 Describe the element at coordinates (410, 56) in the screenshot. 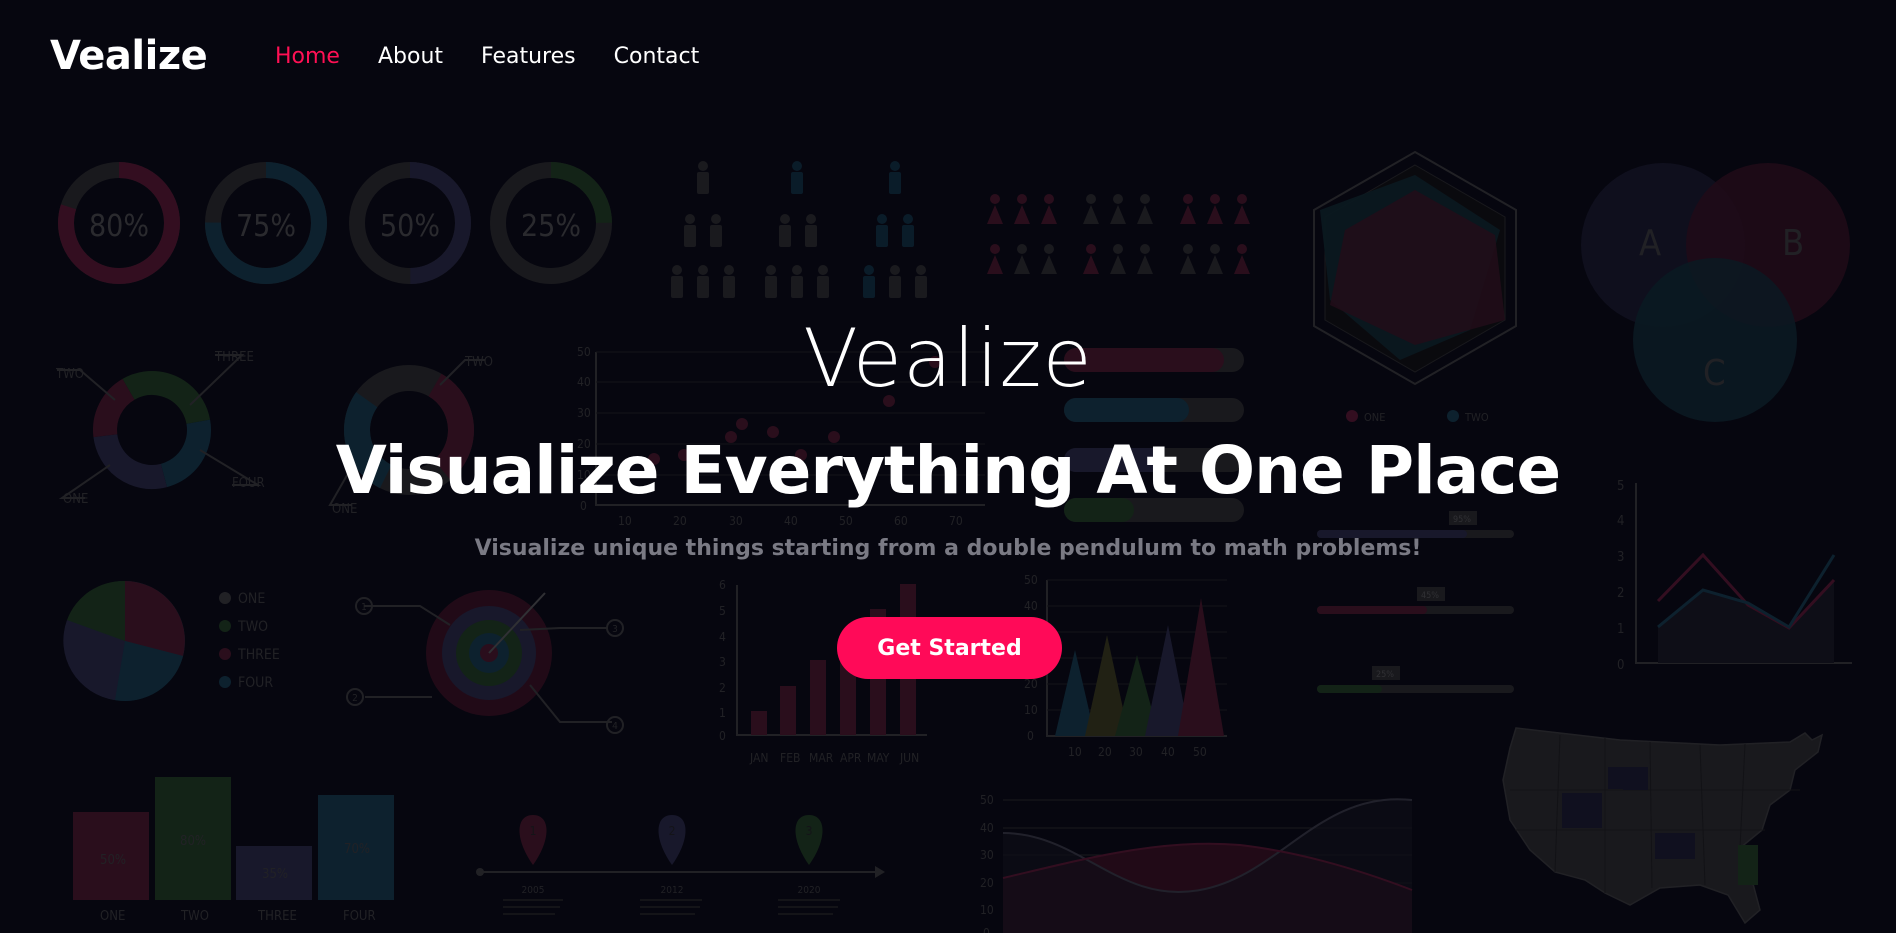

I see `nav-link-about: About` at that location.